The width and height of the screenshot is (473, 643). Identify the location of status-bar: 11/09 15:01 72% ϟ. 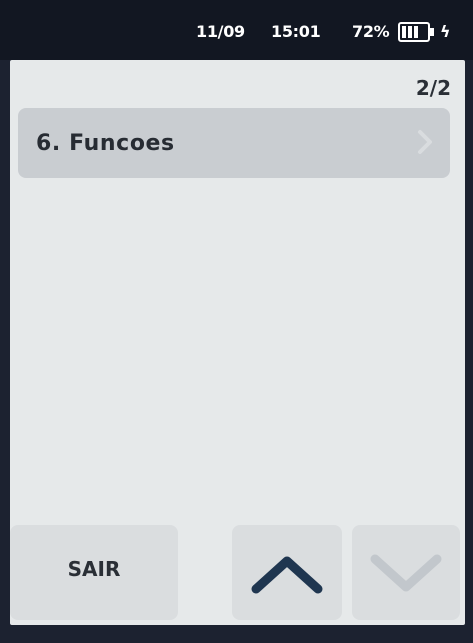
(236, 30).